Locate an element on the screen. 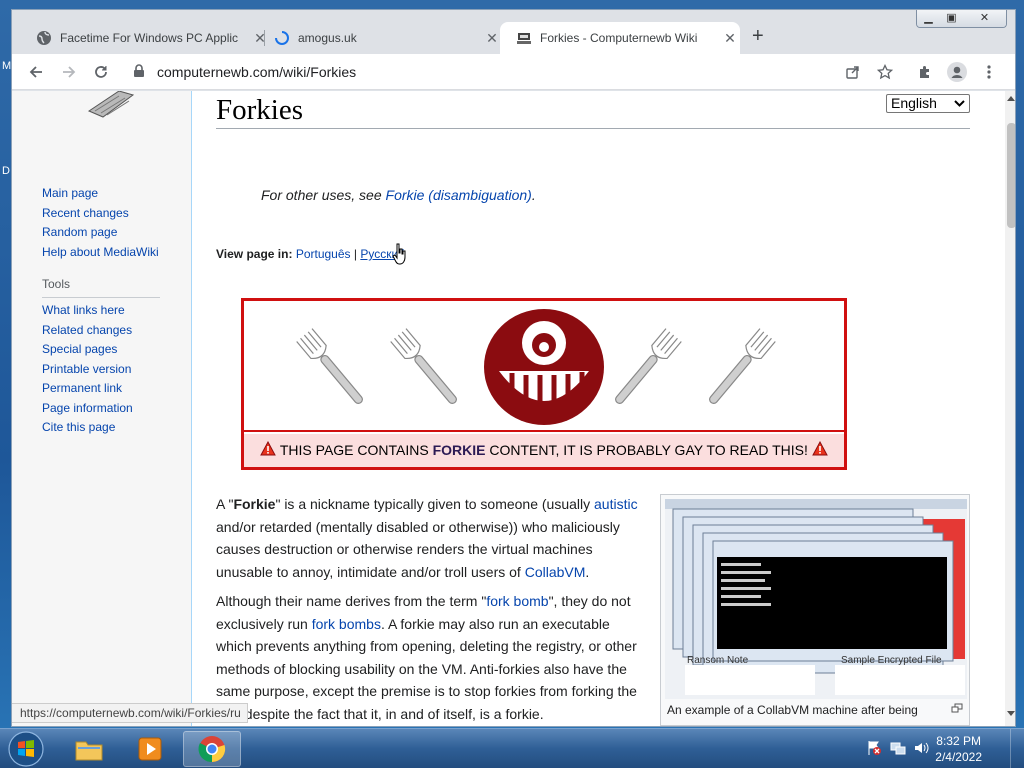  close-window-button: ✕ is located at coordinates (984, 18).